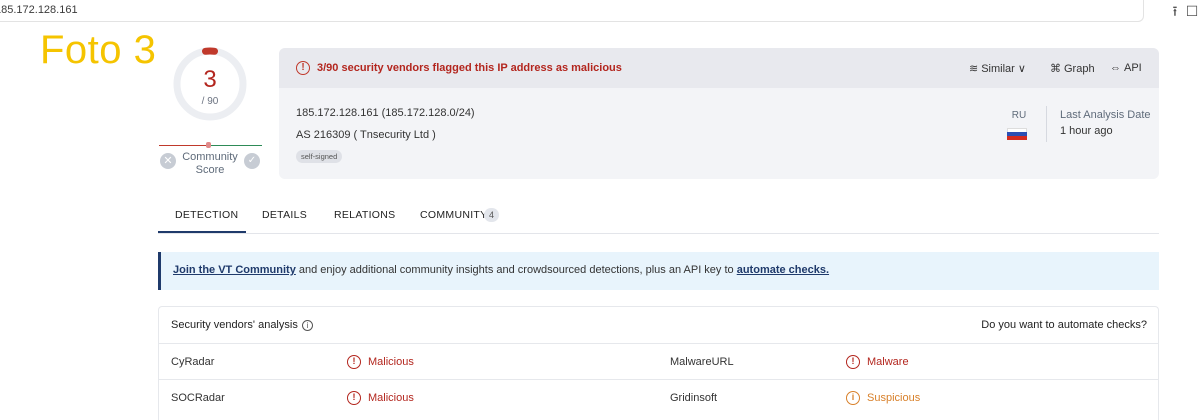 The width and height of the screenshot is (1200, 420). What do you see at coordinates (1192, 11) in the screenshot?
I see `bookmark-icon: ☐` at bounding box center [1192, 11].